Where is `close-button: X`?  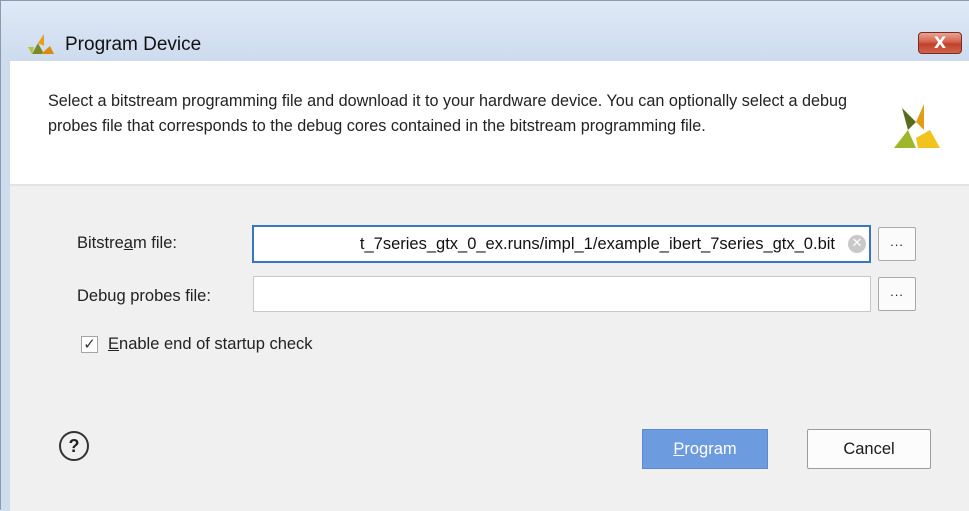
close-button: X is located at coordinates (940, 43).